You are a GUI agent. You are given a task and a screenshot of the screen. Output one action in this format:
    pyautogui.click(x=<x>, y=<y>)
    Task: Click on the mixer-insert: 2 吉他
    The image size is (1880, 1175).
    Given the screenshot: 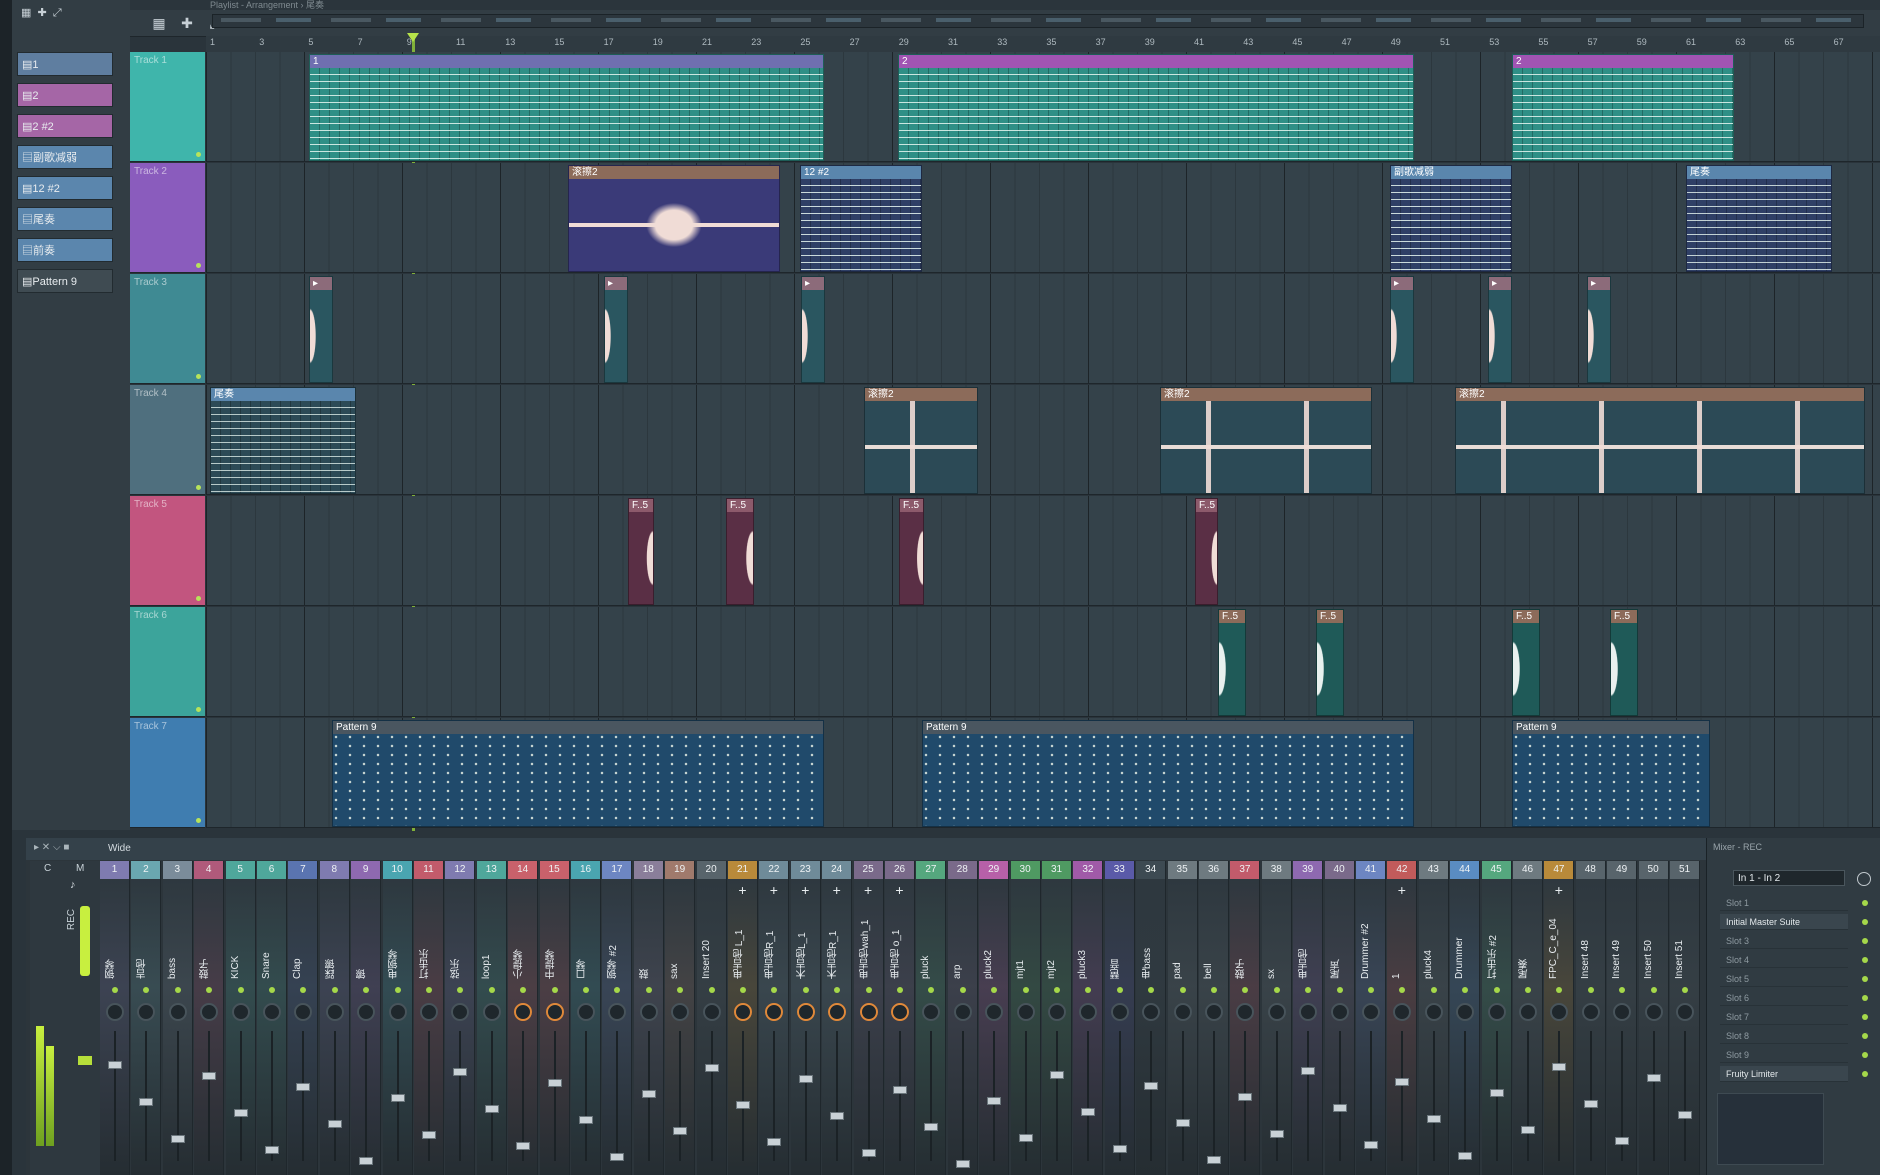 What is the action you would take?
    pyautogui.click(x=146, y=1018)
    